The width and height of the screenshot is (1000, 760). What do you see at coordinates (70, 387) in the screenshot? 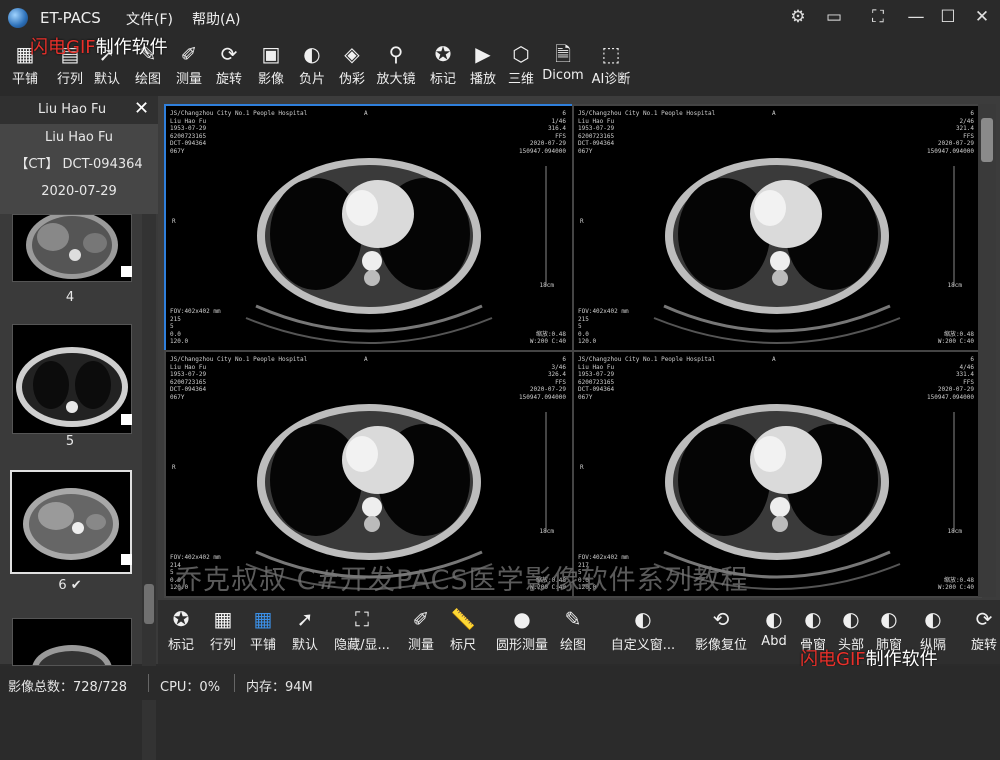
I see `thumbnail-series-5: 5` at bounding box center [70, 387].